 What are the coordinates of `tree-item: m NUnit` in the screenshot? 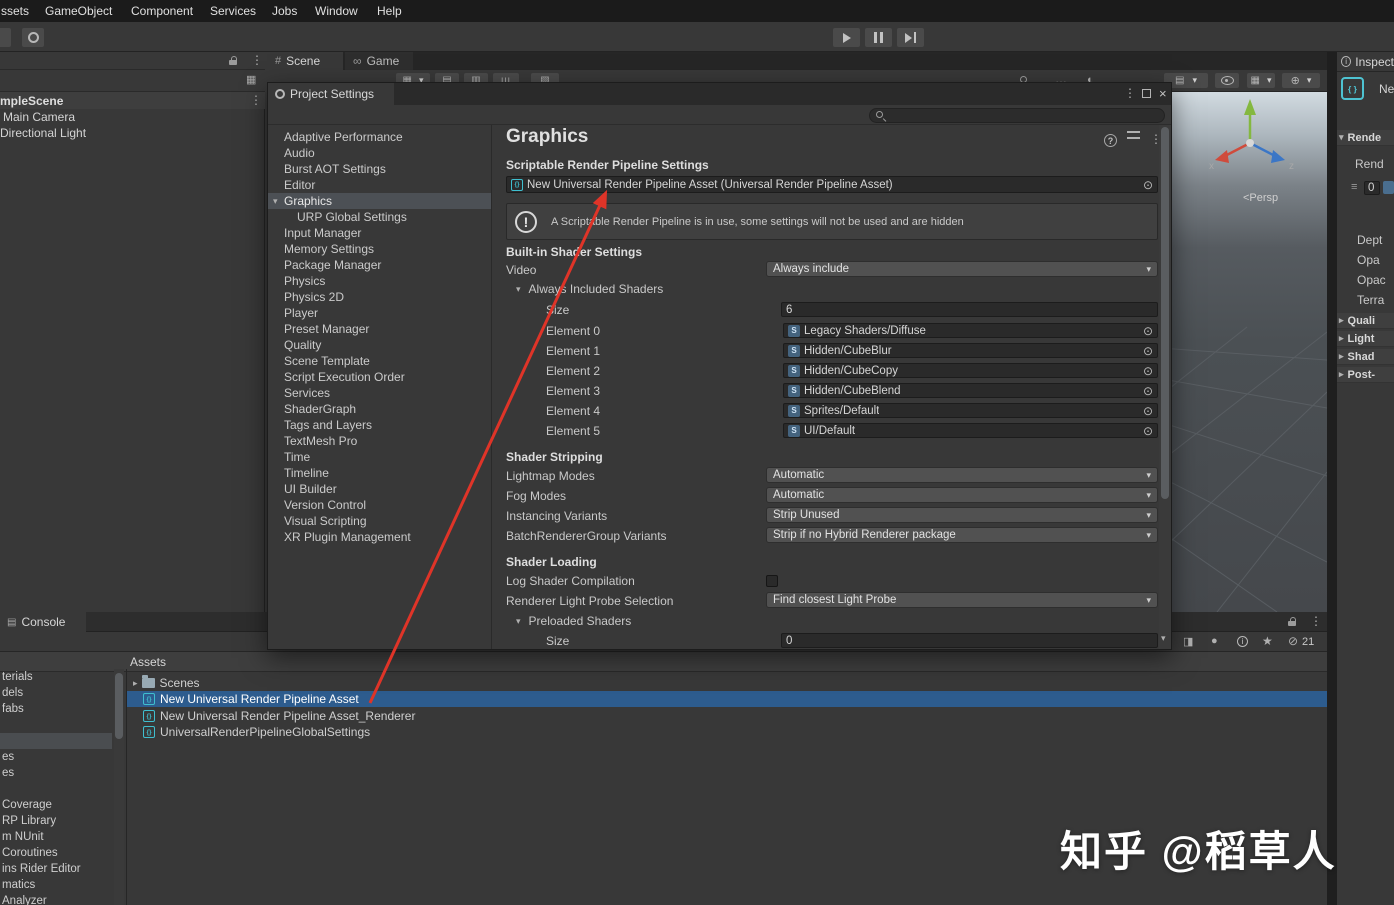 It's located at (56, 837).